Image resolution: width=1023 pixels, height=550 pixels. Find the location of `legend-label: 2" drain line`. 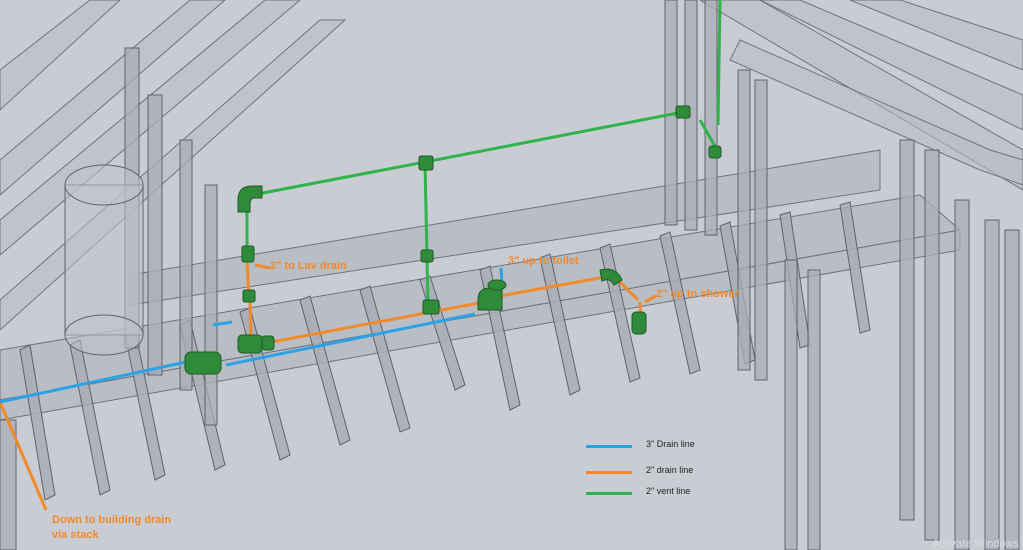

legend-label: 2" drain line is located at coordinates (670, 470).